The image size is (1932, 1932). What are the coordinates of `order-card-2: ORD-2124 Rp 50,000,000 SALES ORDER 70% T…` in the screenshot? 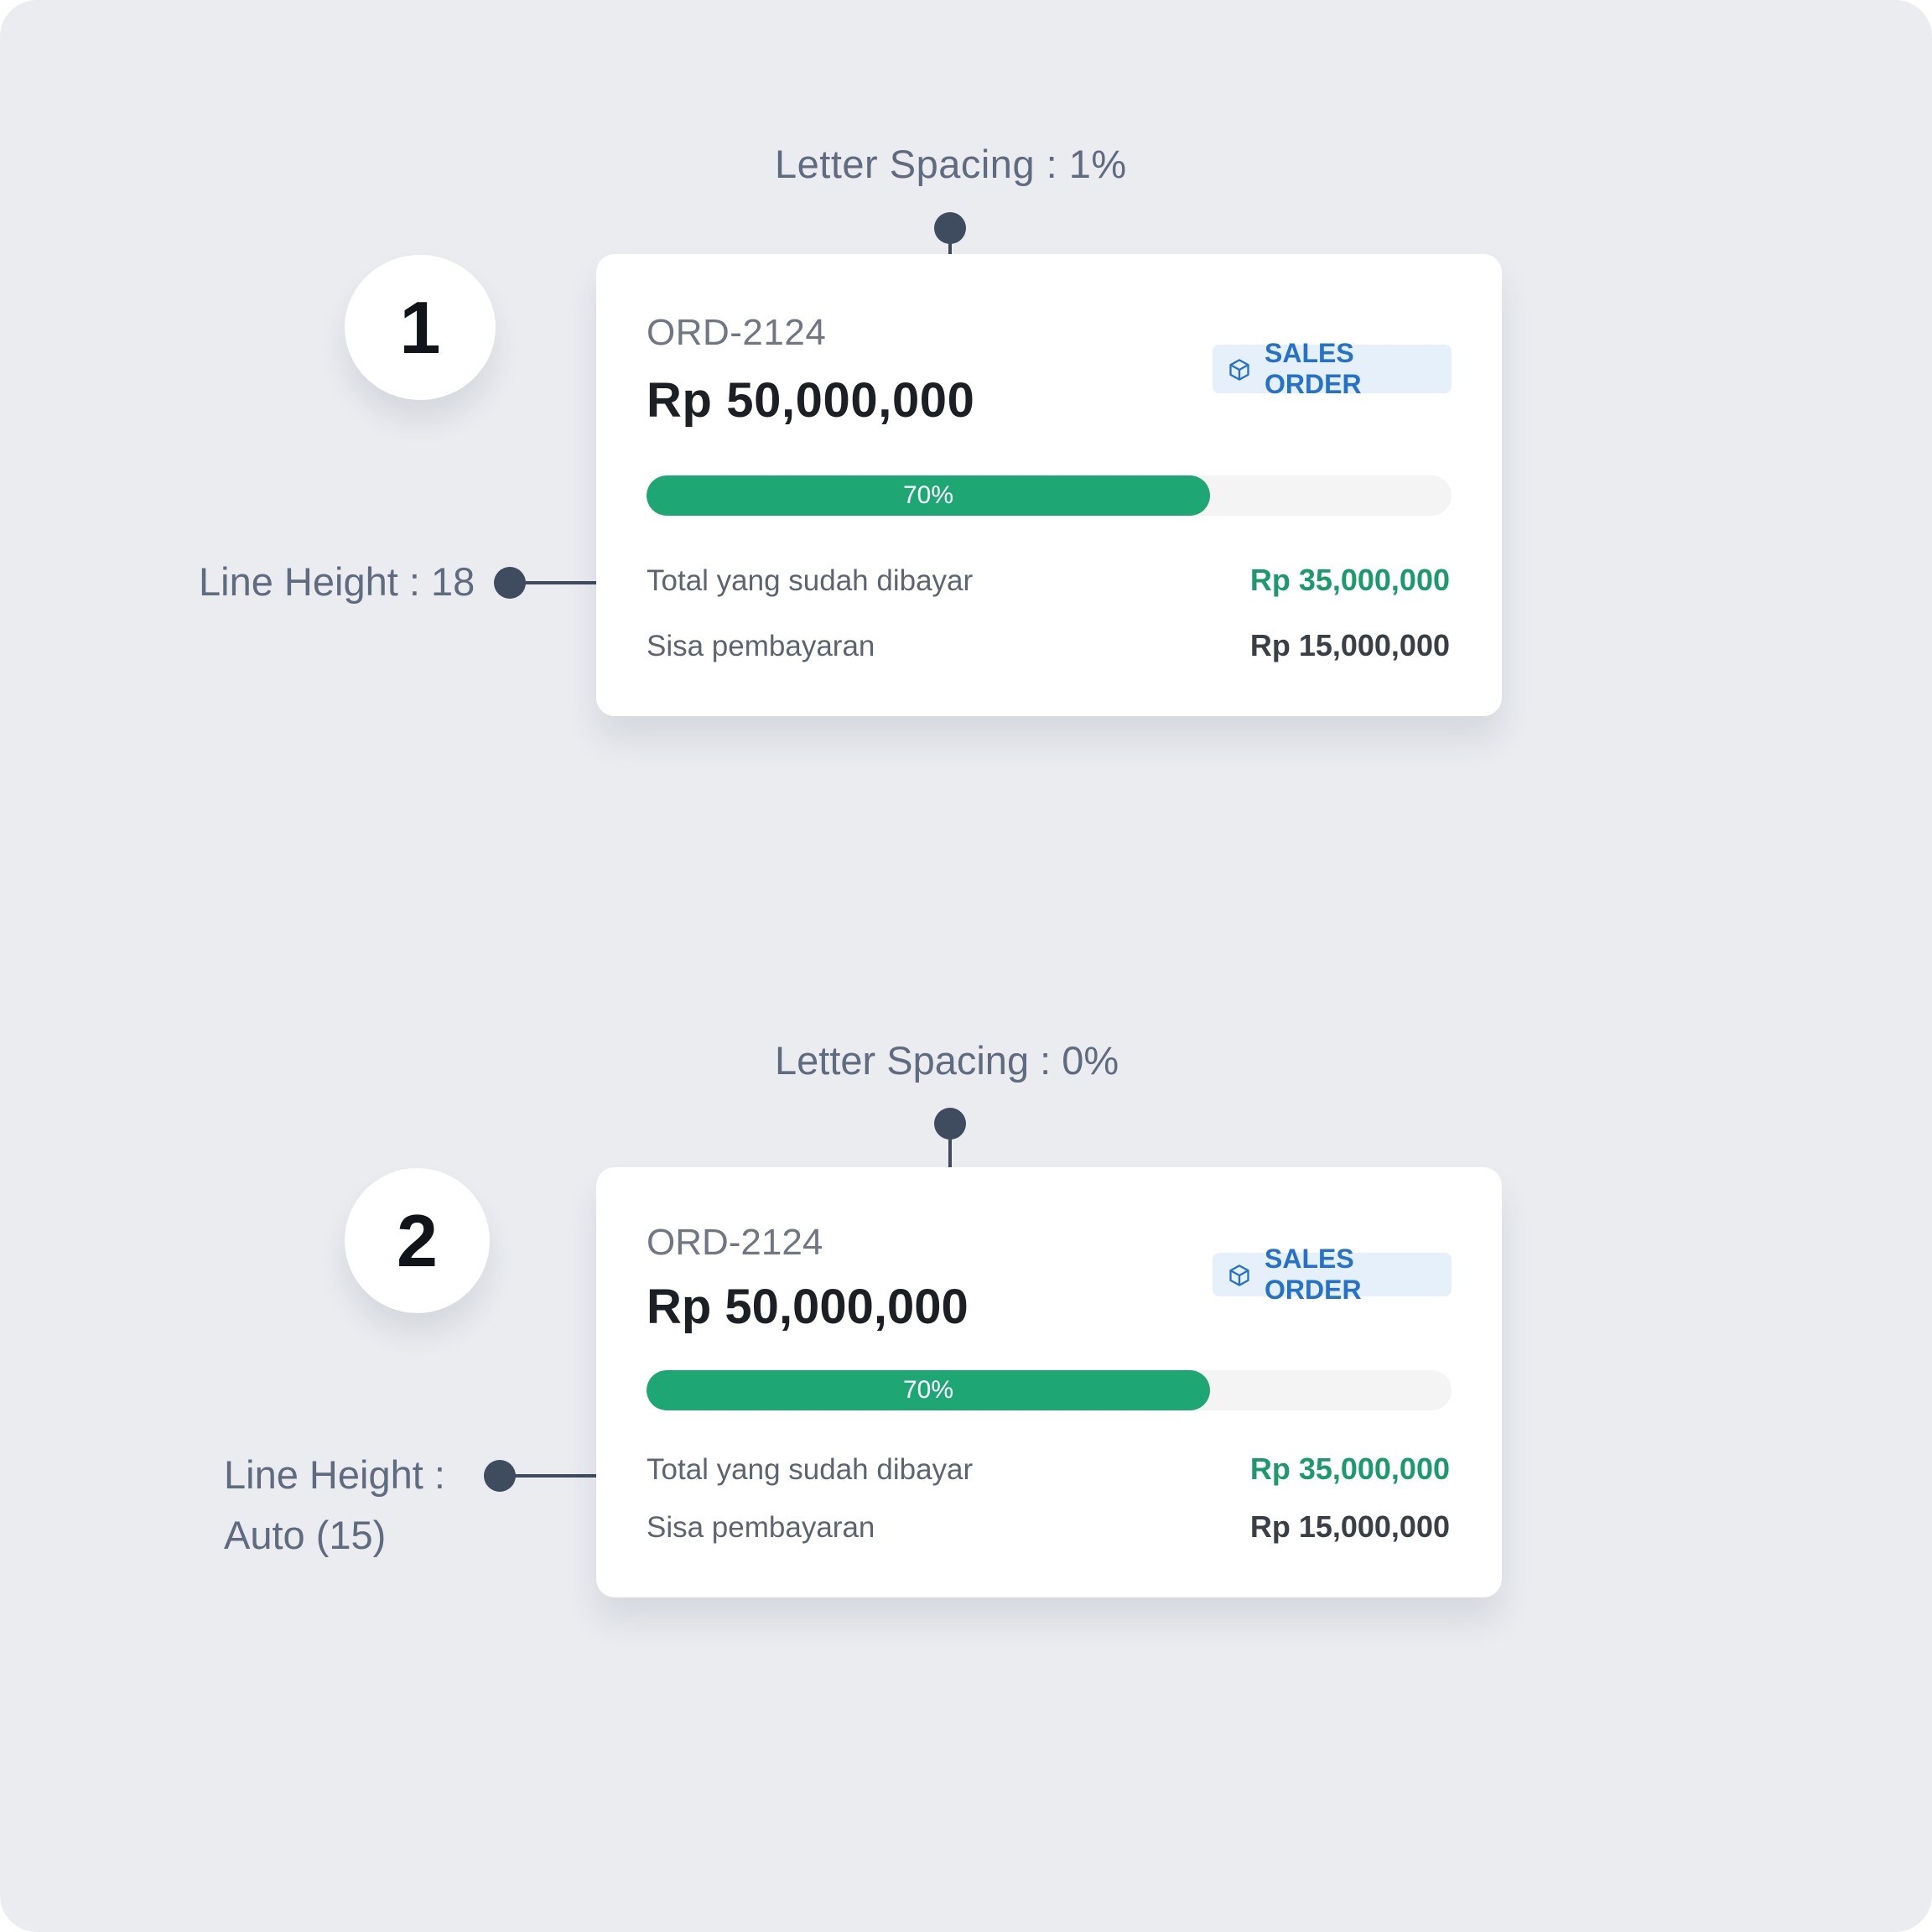 It's located at (1049, 1382).